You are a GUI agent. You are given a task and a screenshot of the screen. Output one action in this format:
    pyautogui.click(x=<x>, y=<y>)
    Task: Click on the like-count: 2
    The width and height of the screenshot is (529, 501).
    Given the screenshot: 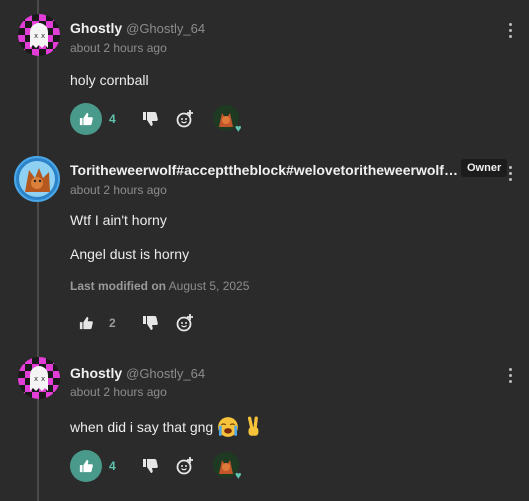 What is the action you would take?
    pyautogui.click(x=112, y=323)
    